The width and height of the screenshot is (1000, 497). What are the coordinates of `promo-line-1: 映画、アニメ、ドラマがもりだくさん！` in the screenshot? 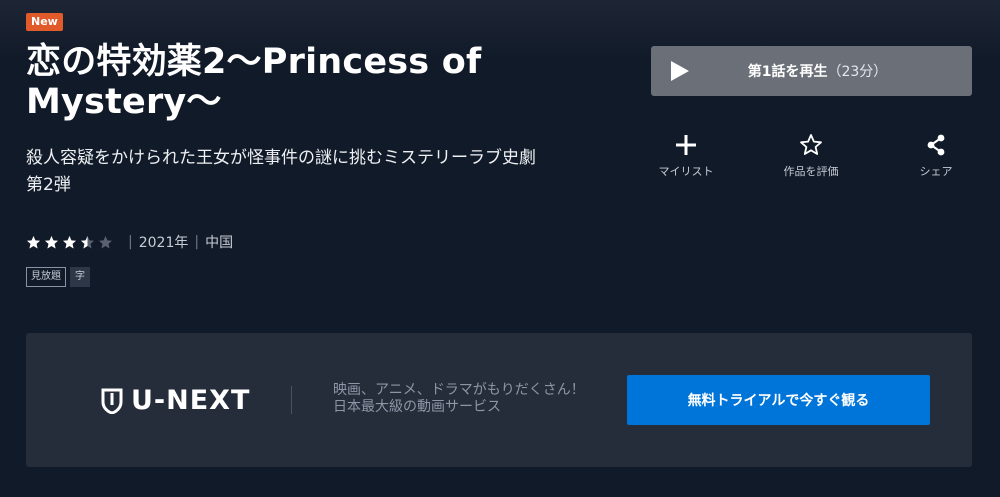 It's located at (459, 390).